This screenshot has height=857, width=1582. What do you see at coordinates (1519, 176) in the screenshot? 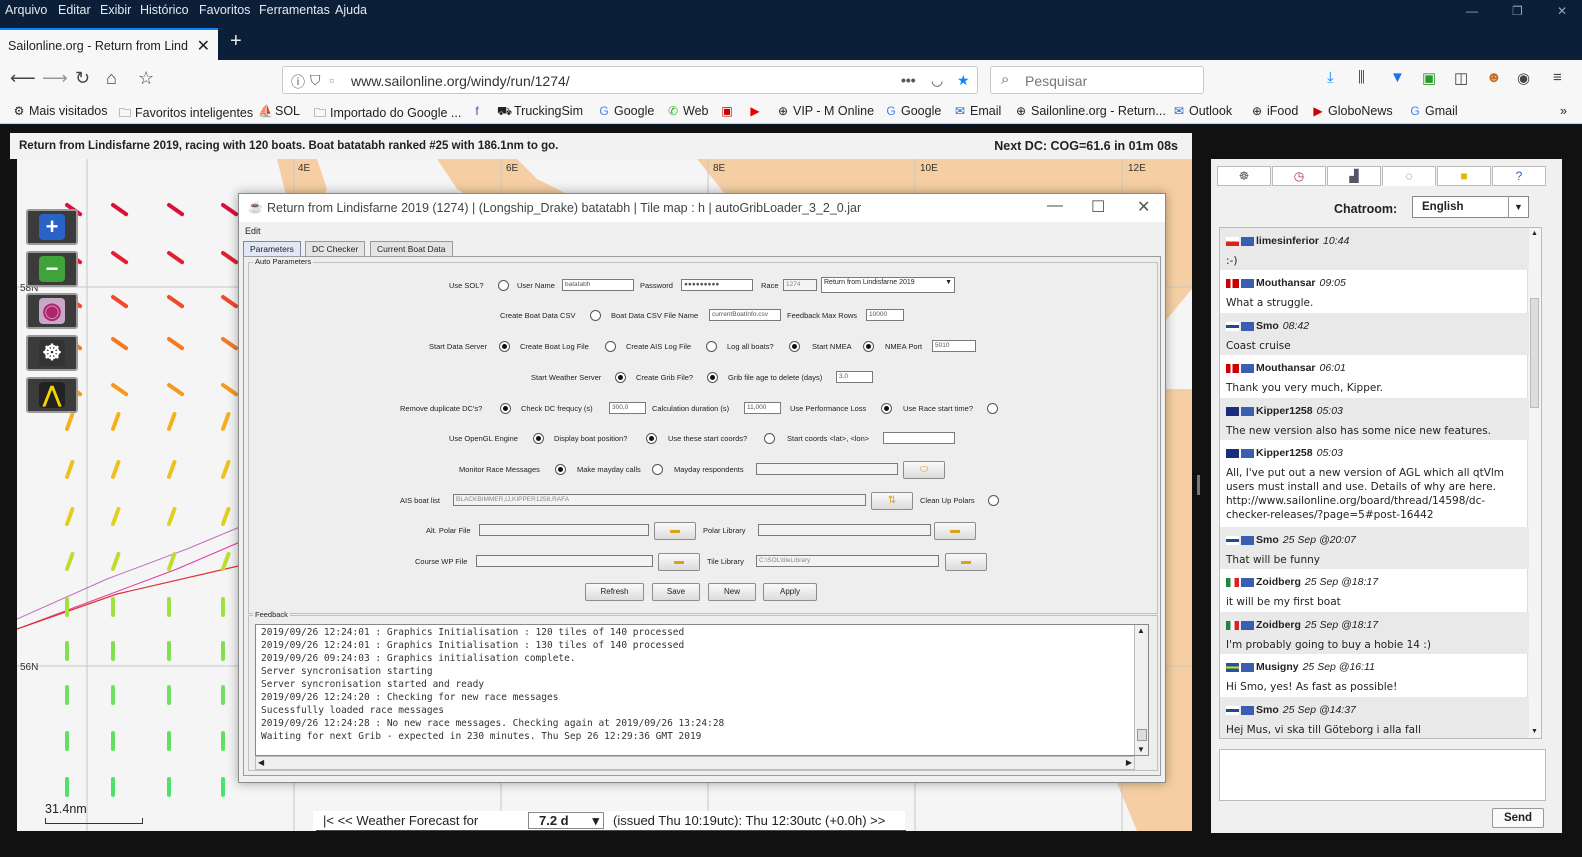
I see `tab-help: ?` at bounding box center [1519, 176].